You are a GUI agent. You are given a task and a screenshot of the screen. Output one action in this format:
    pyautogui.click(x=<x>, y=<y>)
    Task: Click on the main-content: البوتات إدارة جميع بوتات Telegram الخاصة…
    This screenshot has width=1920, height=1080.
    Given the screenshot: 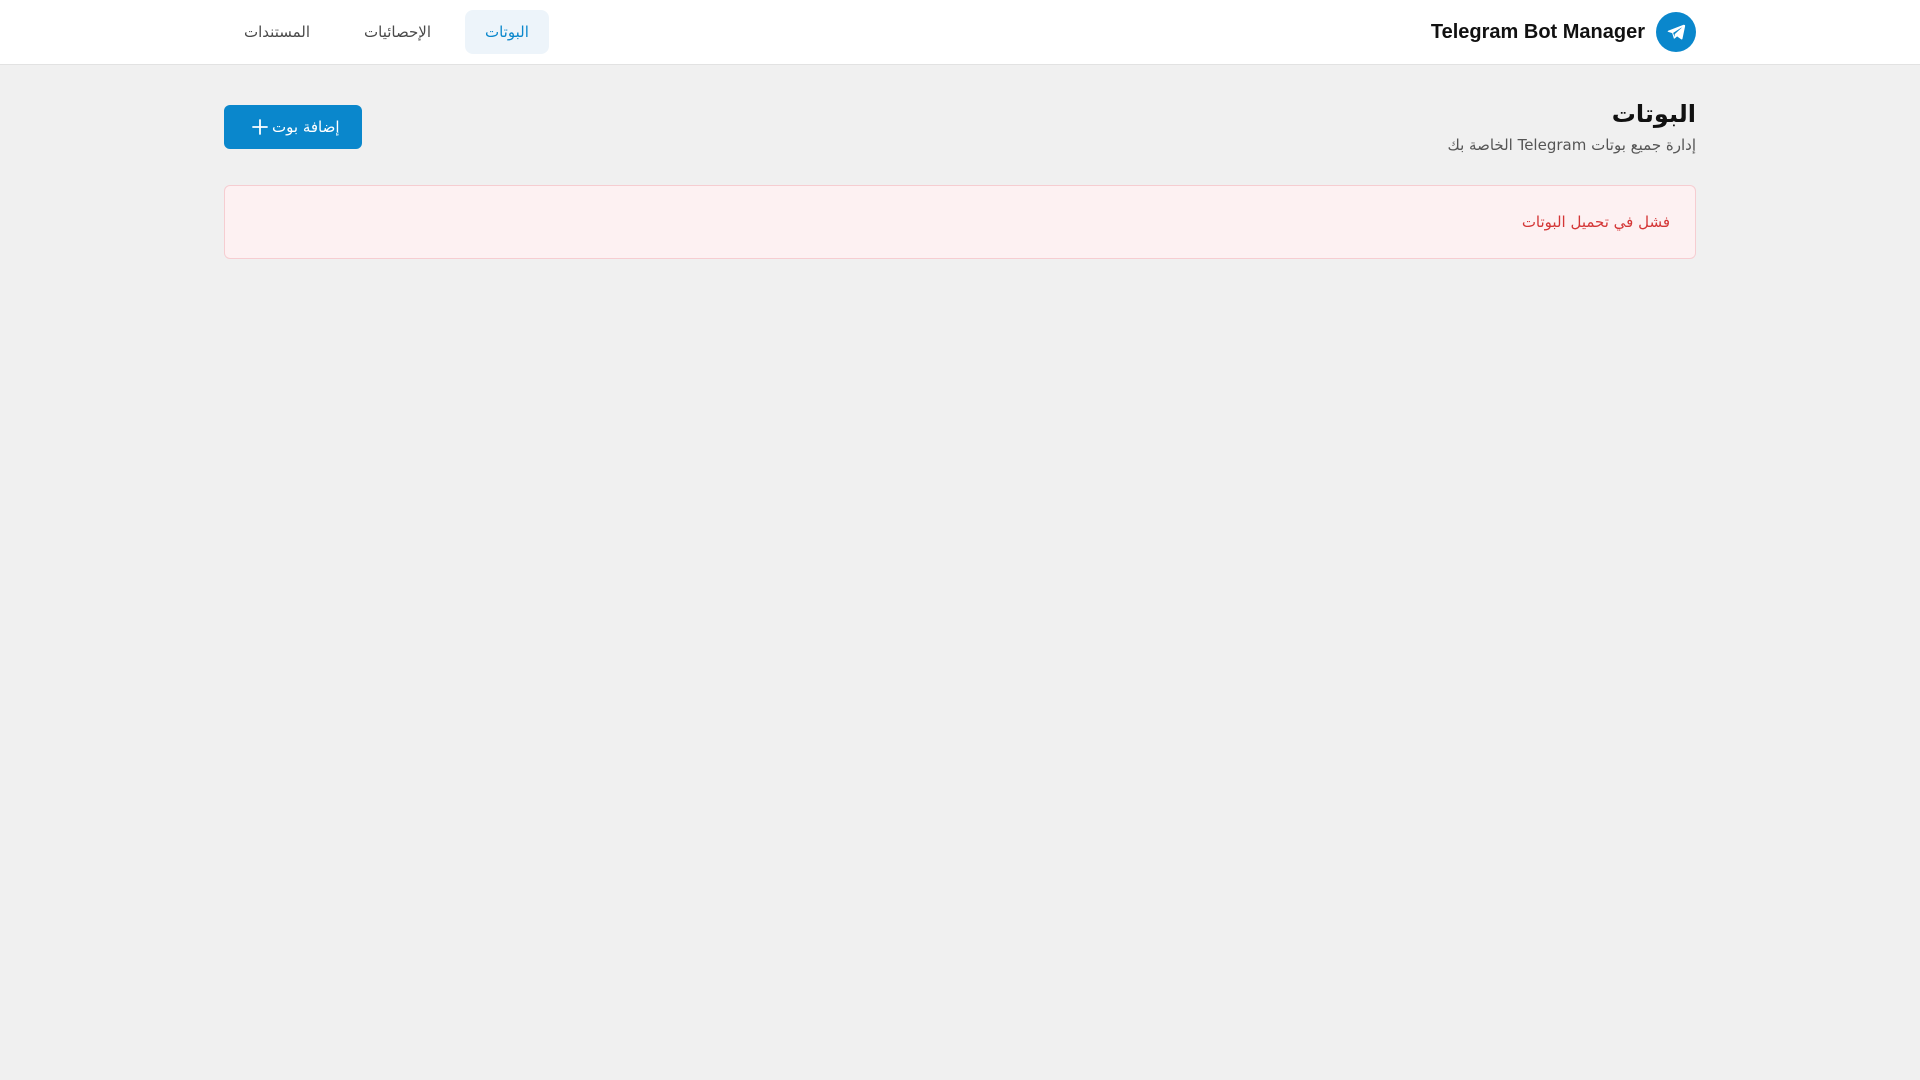 What is the action you would take?
    pyautogui.click(x=960, y=162)
    